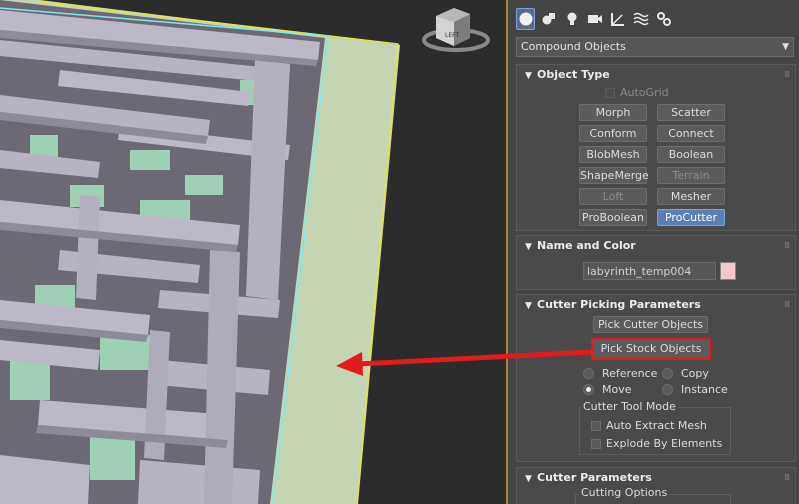  I want to click on object-color-swatch, so click(728, 271).